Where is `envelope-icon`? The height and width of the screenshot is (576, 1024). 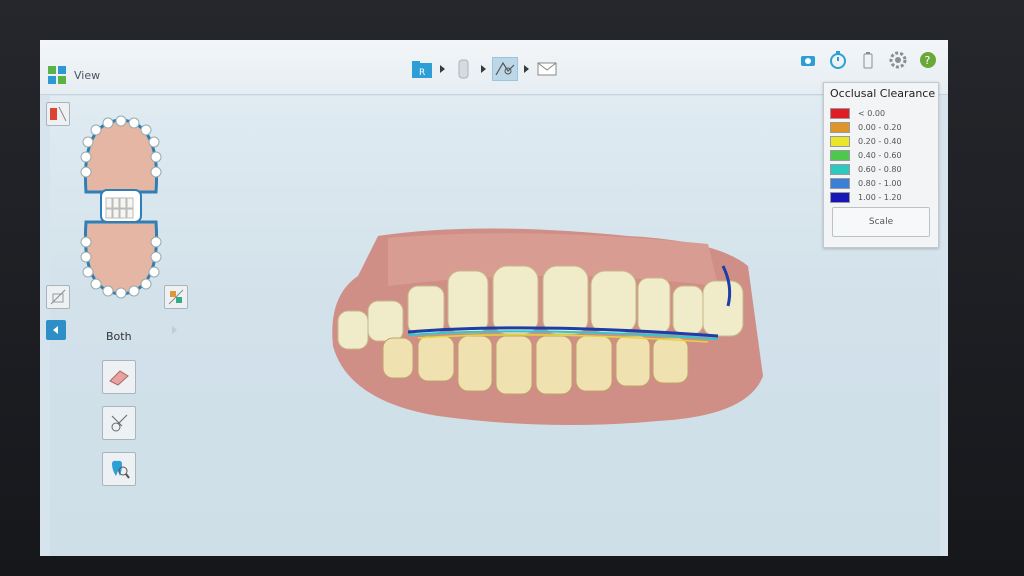
envelope-icon is located at coordinates (547, 69).